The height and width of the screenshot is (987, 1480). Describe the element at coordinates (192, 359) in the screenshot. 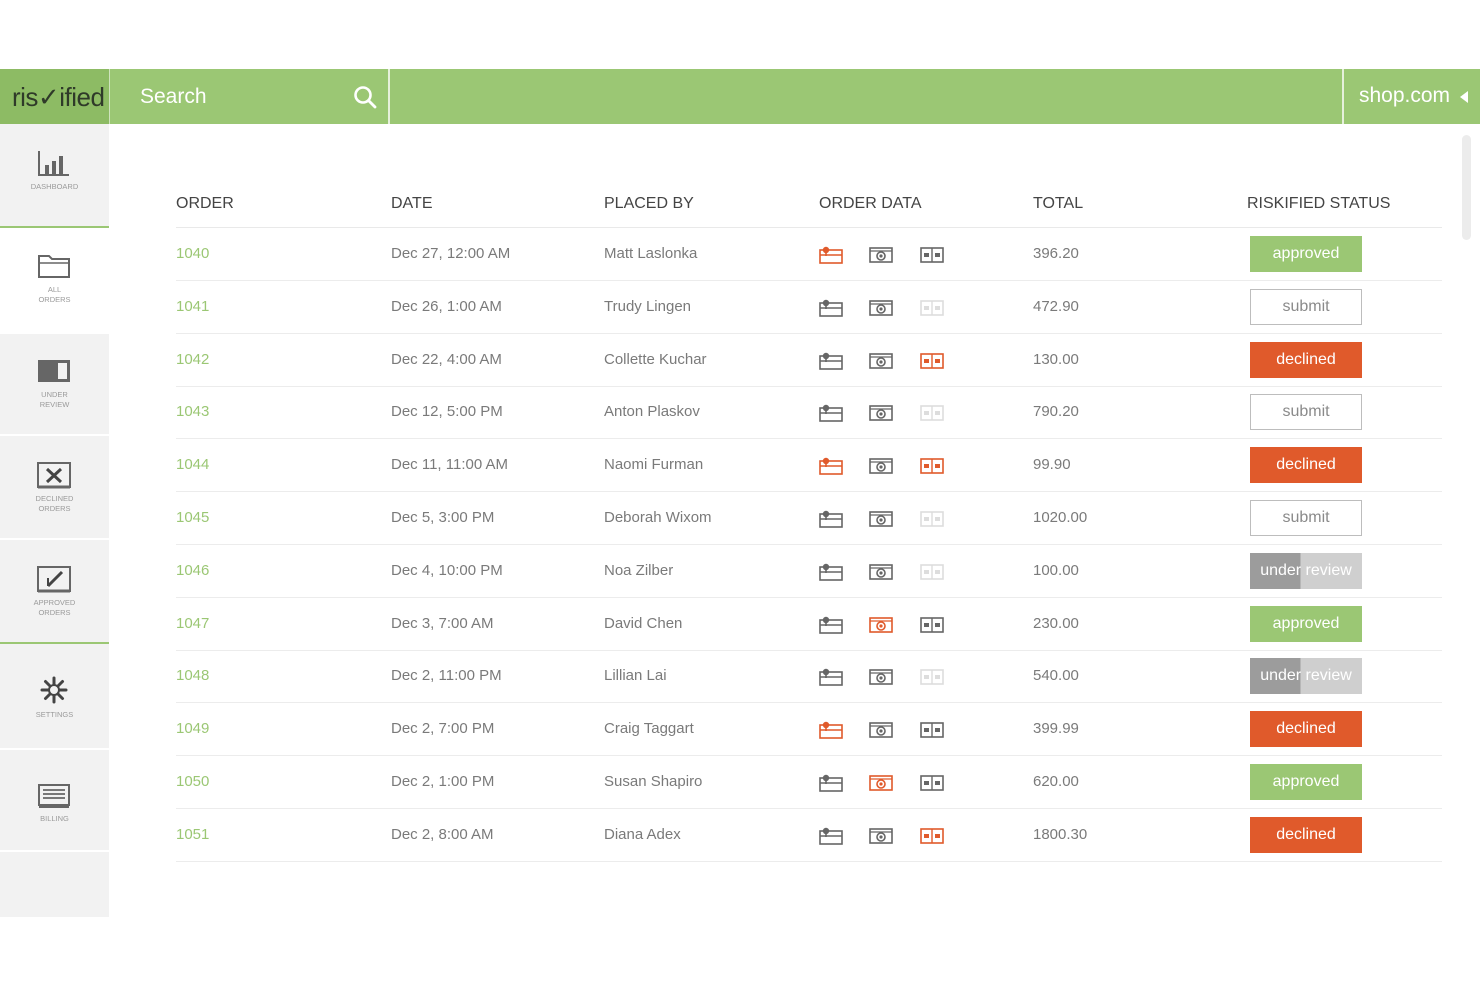

I see `order-id: 1042` at that location.